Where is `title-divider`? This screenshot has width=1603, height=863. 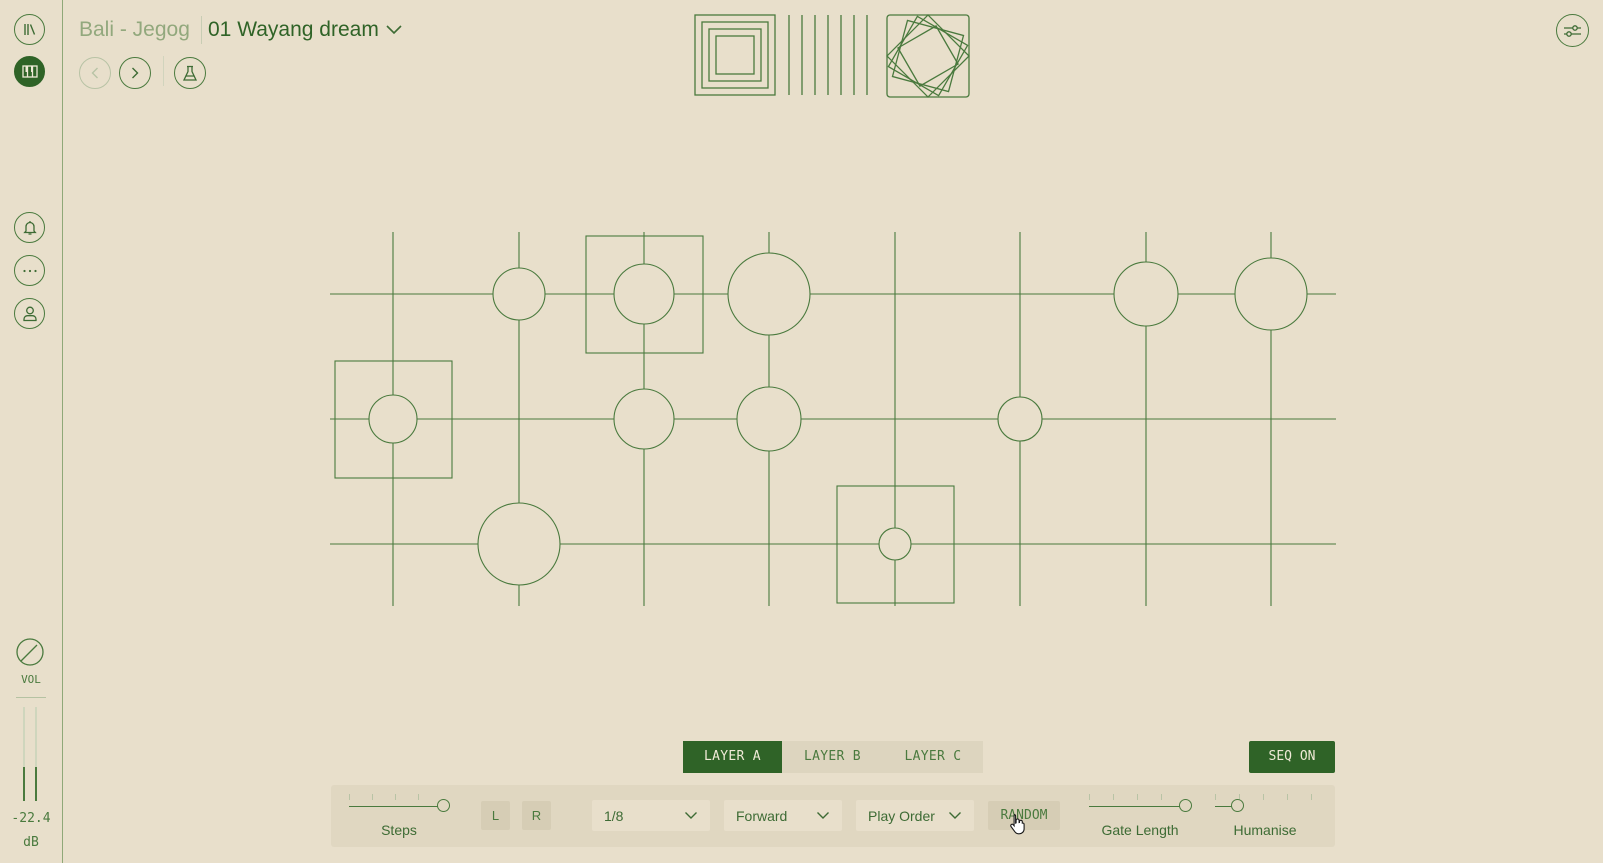
title-divider is located at coordinates (201, 30).